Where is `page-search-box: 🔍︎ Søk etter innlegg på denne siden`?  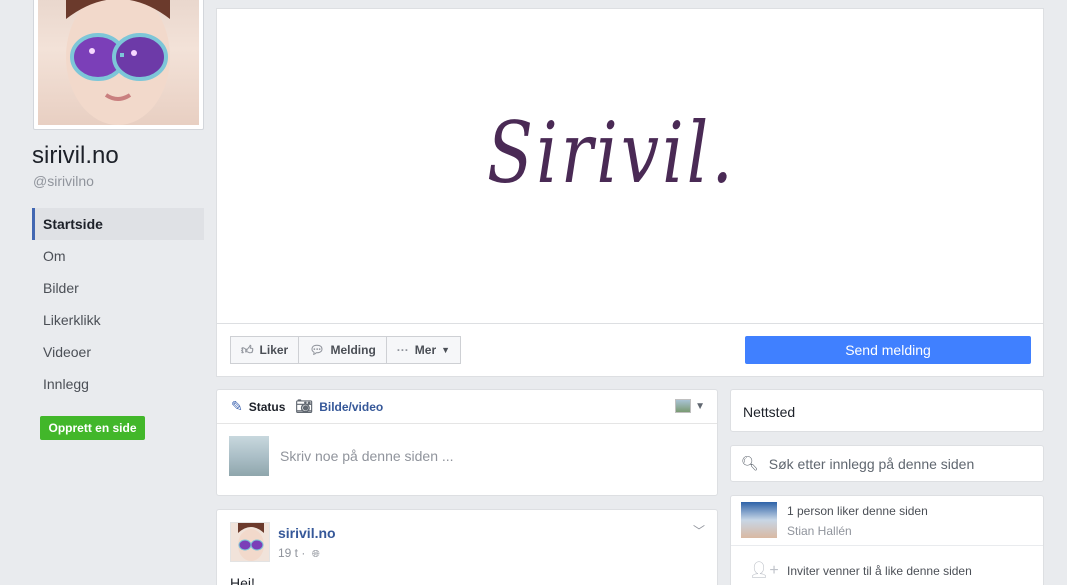
page-search-box: 🔍︎ Søk etter innlegg på denne siden is located at coordinates (887, 463).